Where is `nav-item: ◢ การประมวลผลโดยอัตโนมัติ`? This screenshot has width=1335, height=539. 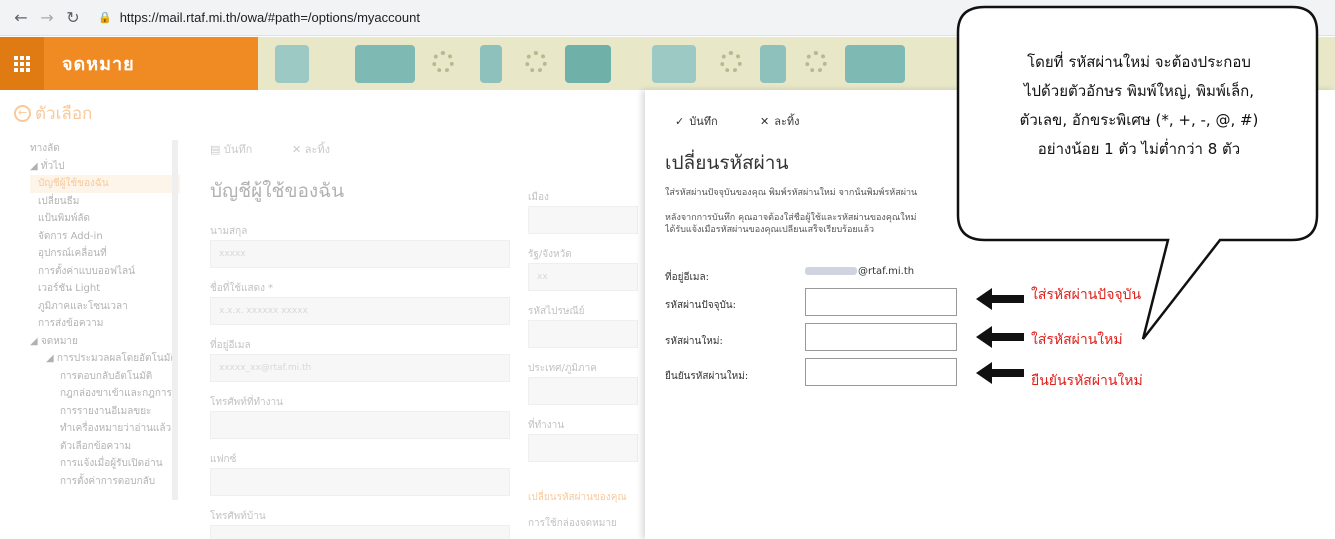
nav-item: ◢ การประมวลผลโดยอัตโนมัติ is located at coordinates (105, 359).